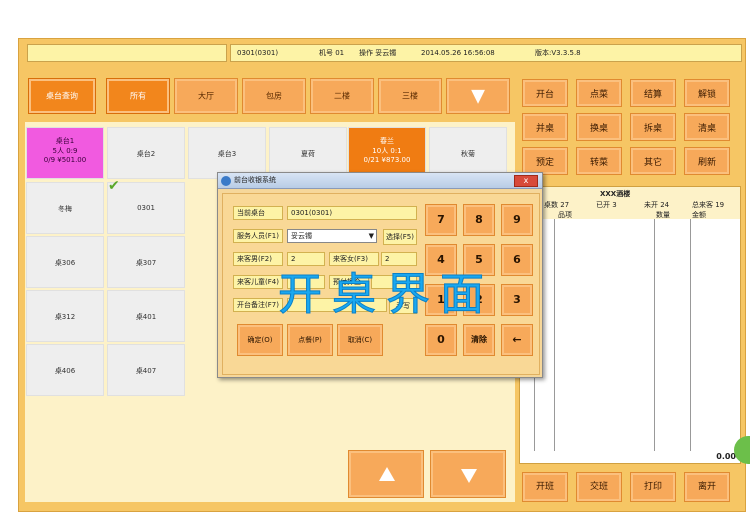 The height and width of the screenshot is (524, 750). I want to click on restaurant-name: XXX酒楼, so click(615, 194).